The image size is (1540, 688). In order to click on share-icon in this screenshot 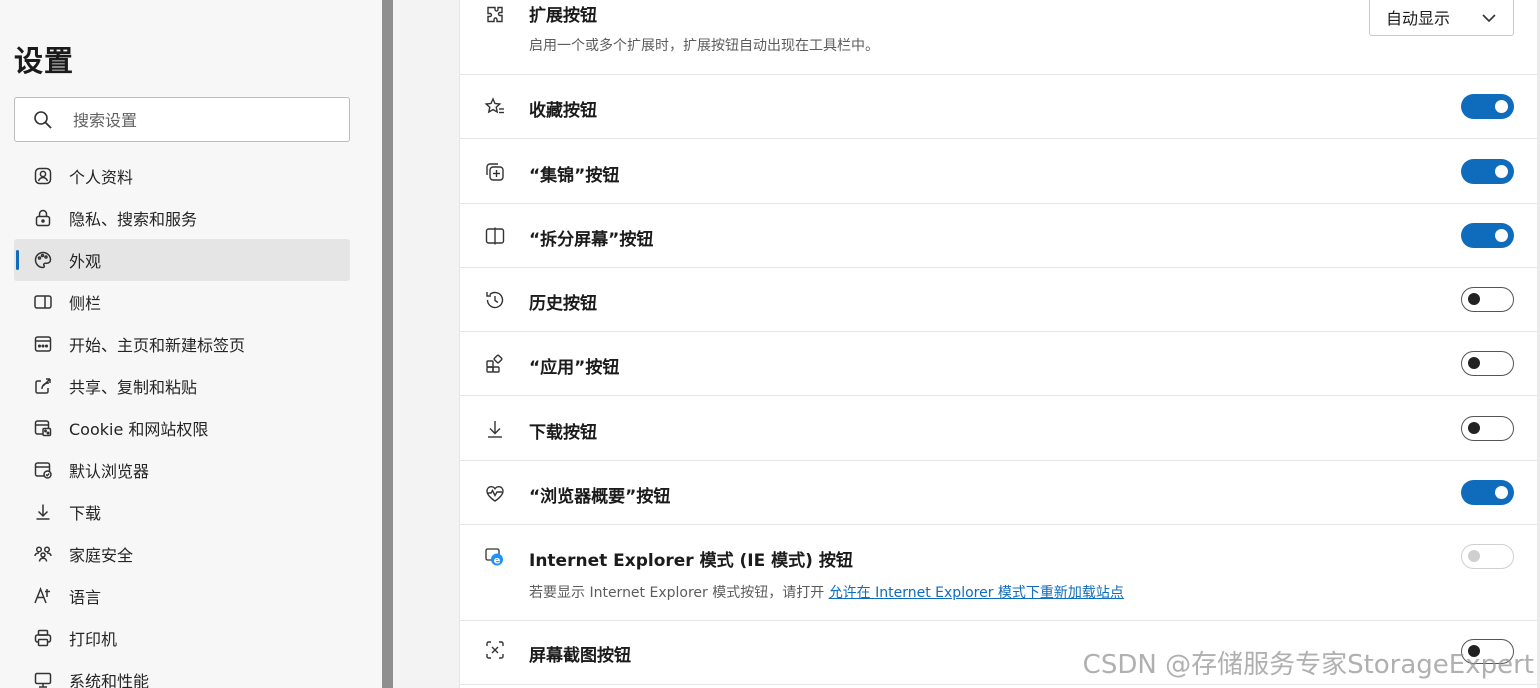, I will do `click(43, 386)`.